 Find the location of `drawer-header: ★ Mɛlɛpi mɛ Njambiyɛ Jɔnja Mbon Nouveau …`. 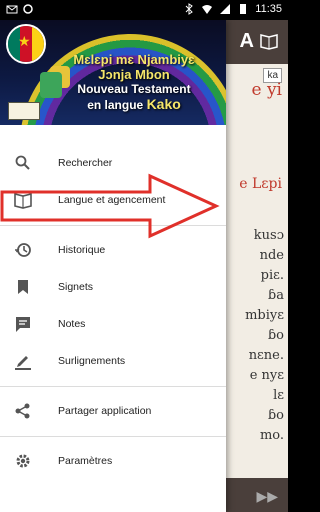

drawer-header: ★ Mɛlɛpi mɛ Njambiyɛ Jɔnja Mbon Nouveau … is located at coordinates (113, 72).